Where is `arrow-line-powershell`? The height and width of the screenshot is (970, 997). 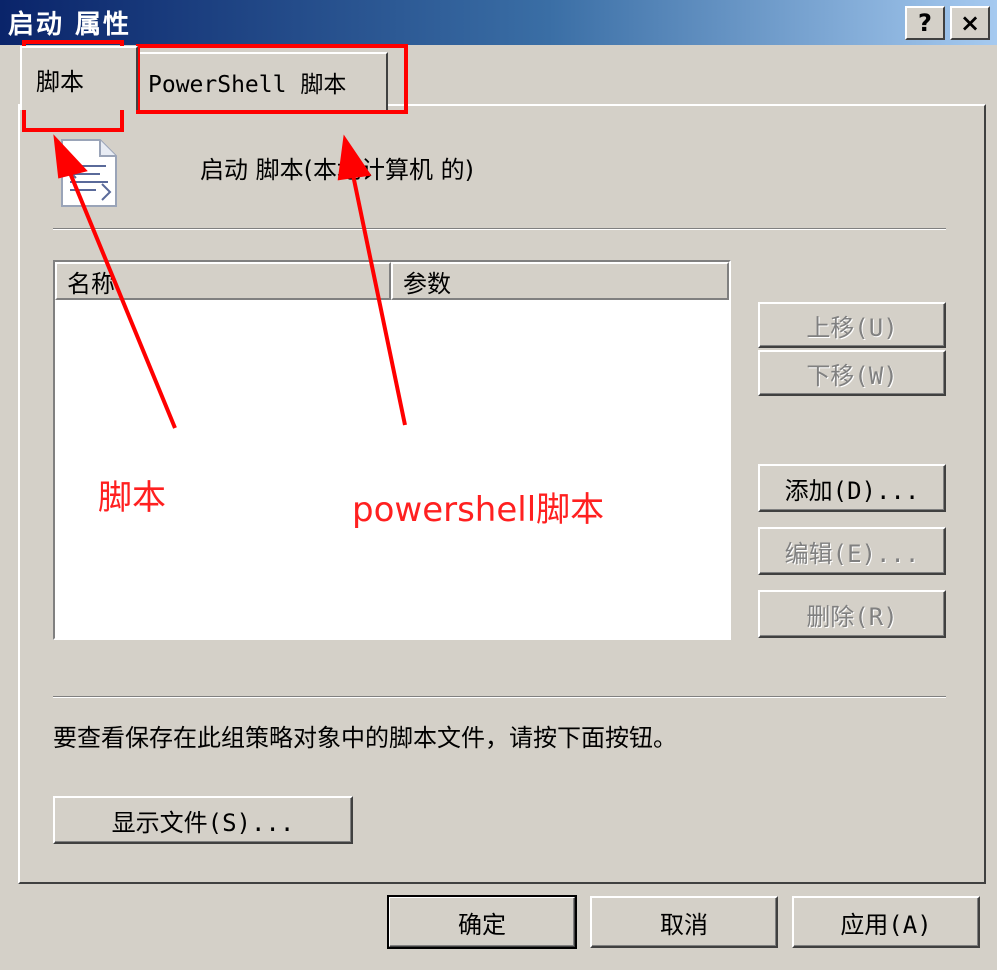 arrow-line-powershell is located at coordinates (378, 297).